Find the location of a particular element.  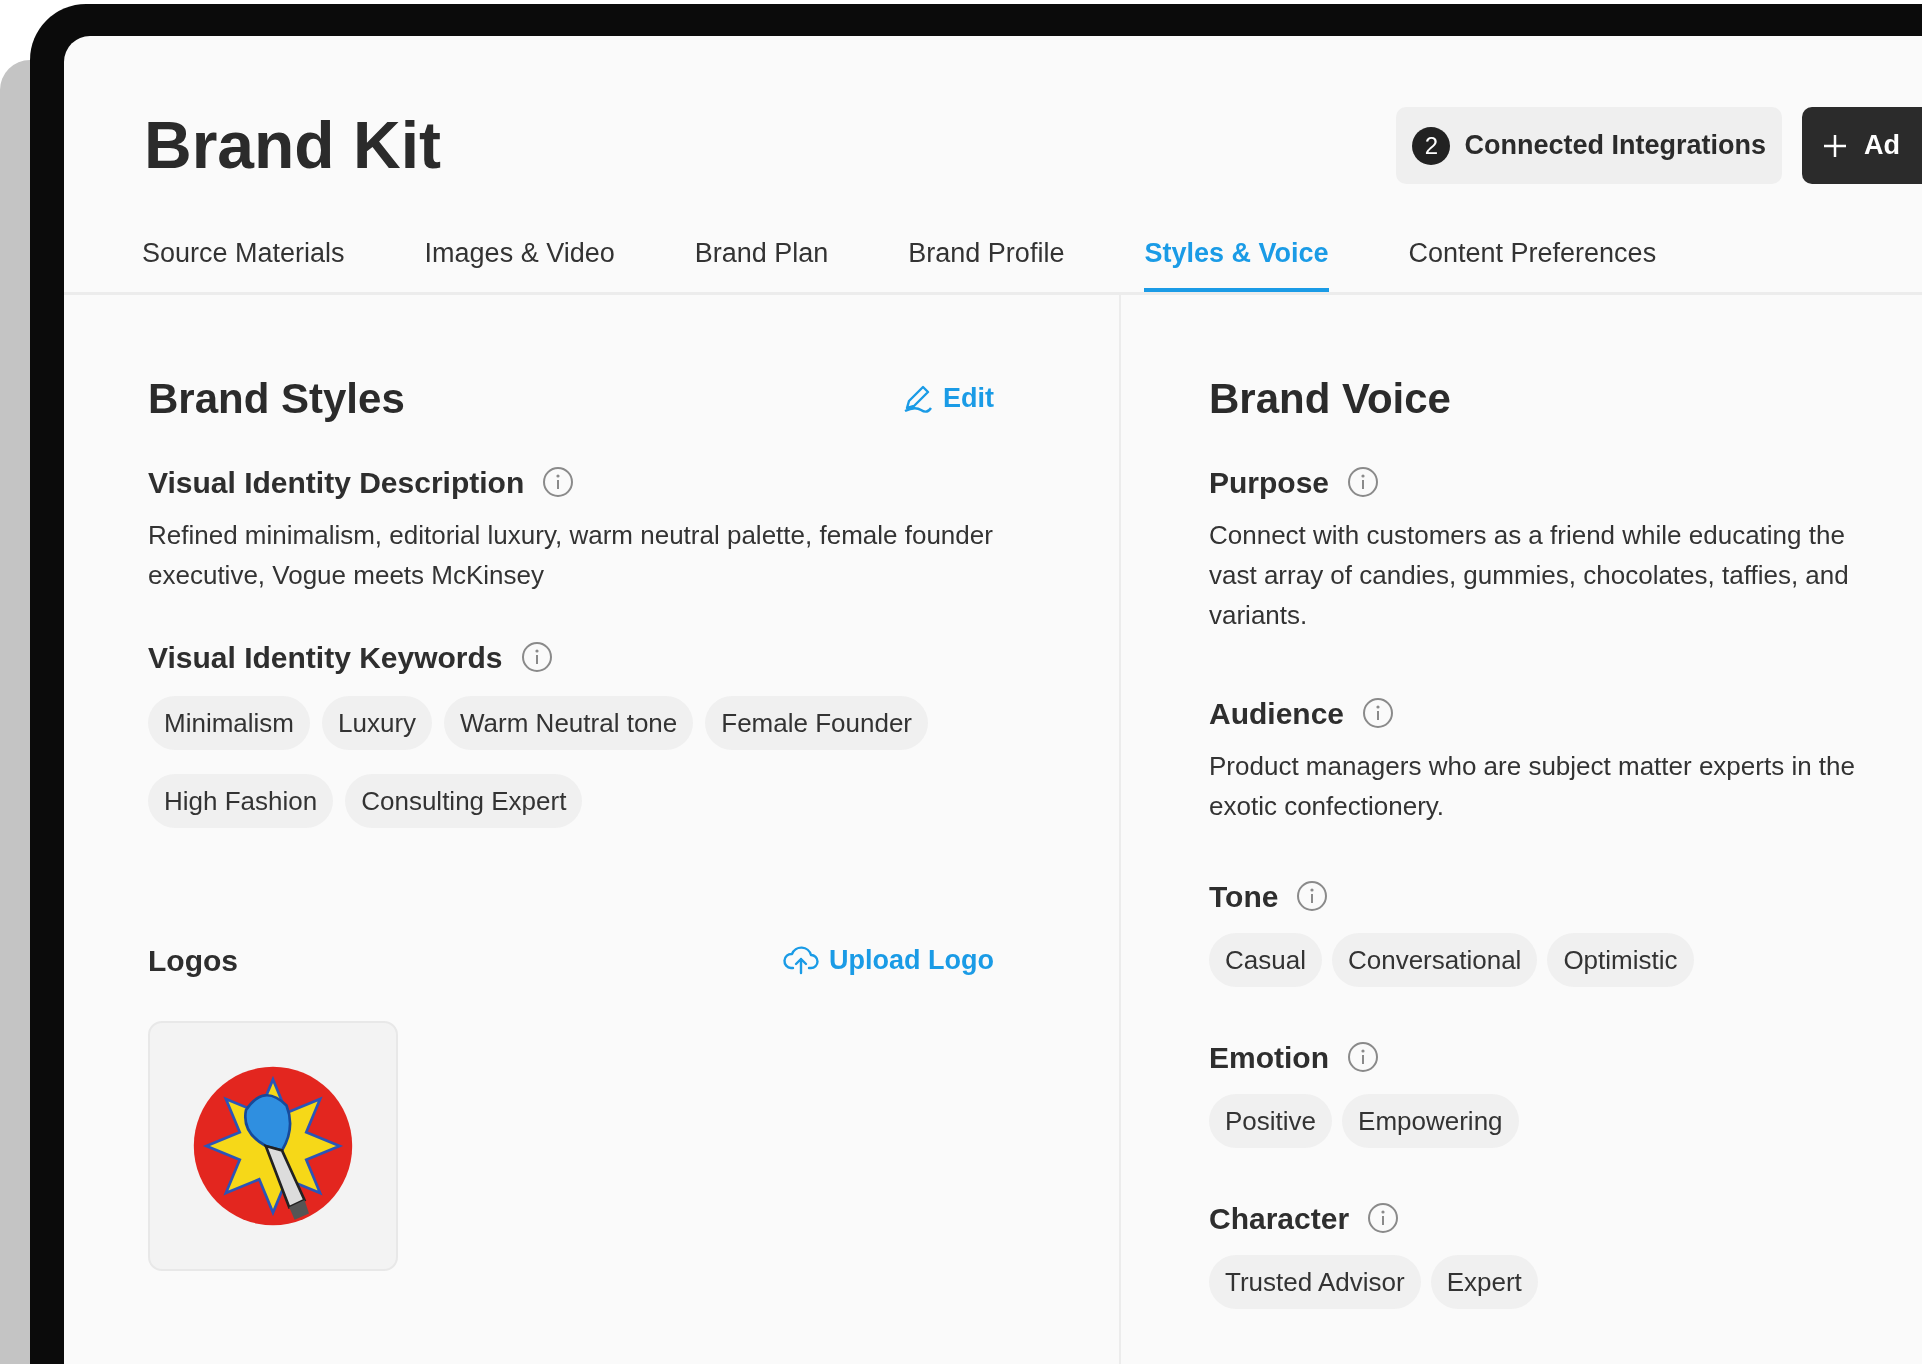

section-label: Visual Identity Keywords is located at coordinates (325, 657).